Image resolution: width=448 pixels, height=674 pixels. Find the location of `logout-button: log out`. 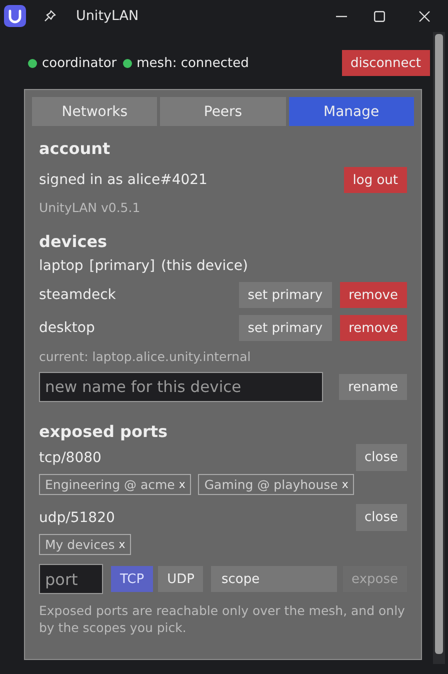

logout-button: log out is located at coordinates (375, 180).